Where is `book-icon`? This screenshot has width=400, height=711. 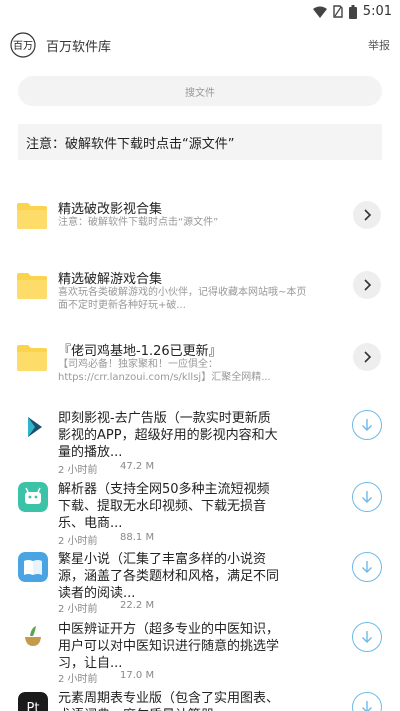
book-icon is located at coordinates (33, 567).